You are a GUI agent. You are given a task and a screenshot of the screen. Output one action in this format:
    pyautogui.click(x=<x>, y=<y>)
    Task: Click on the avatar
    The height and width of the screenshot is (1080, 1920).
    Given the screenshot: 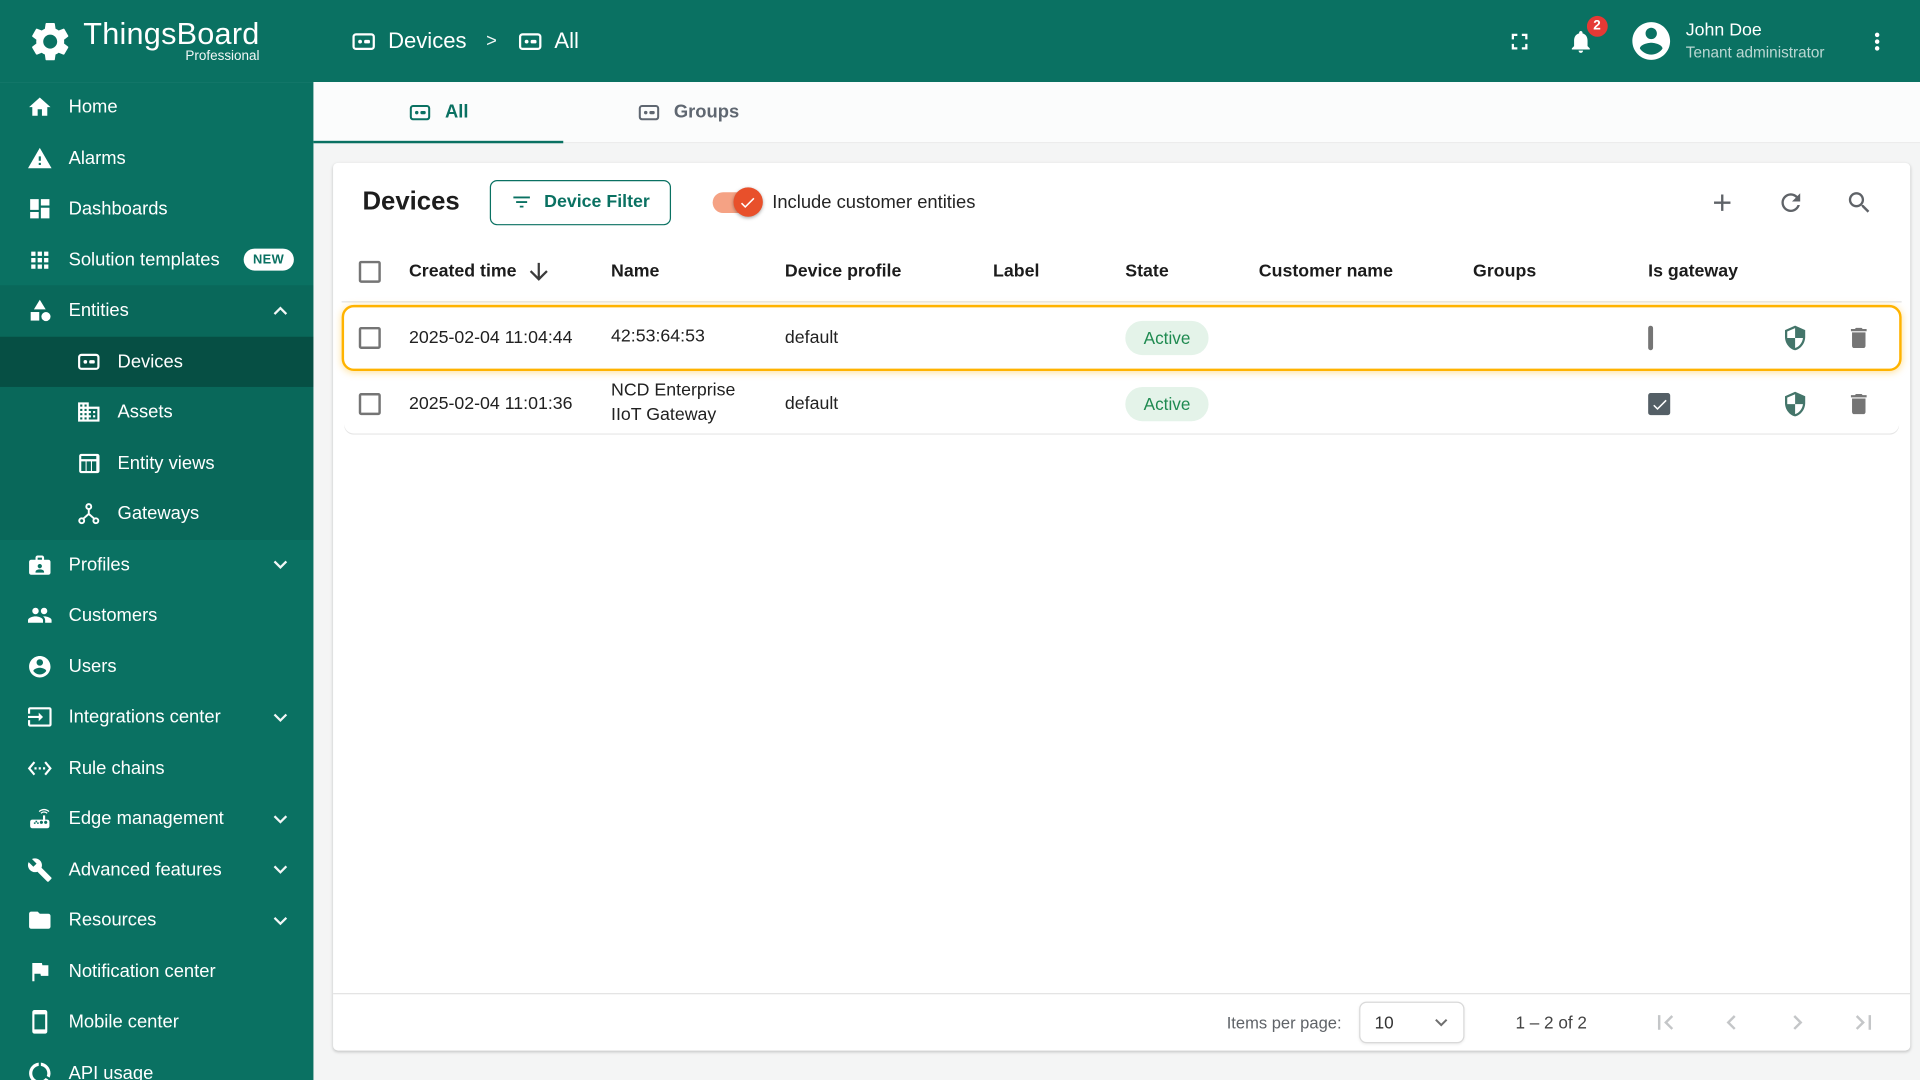 What is the action you would take?
    pyautogui.click(x=1650, y=40)
    